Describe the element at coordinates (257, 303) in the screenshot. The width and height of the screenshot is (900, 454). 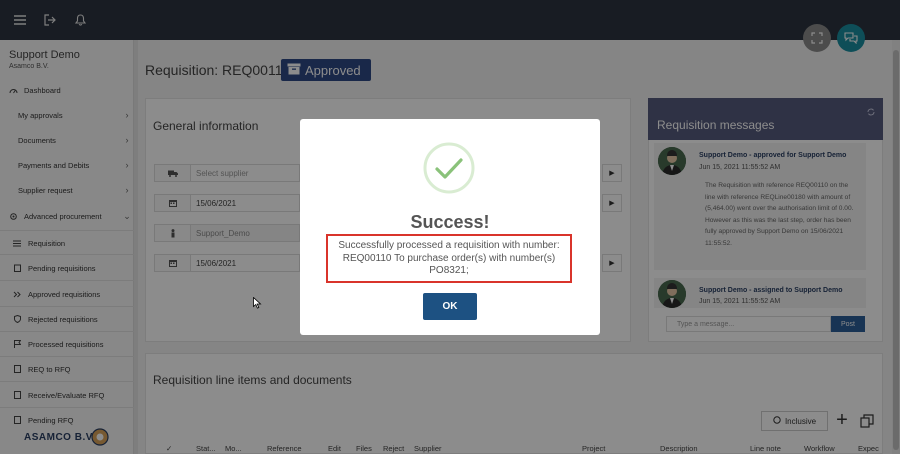
I see `mouse-cursor-icon` at that location.